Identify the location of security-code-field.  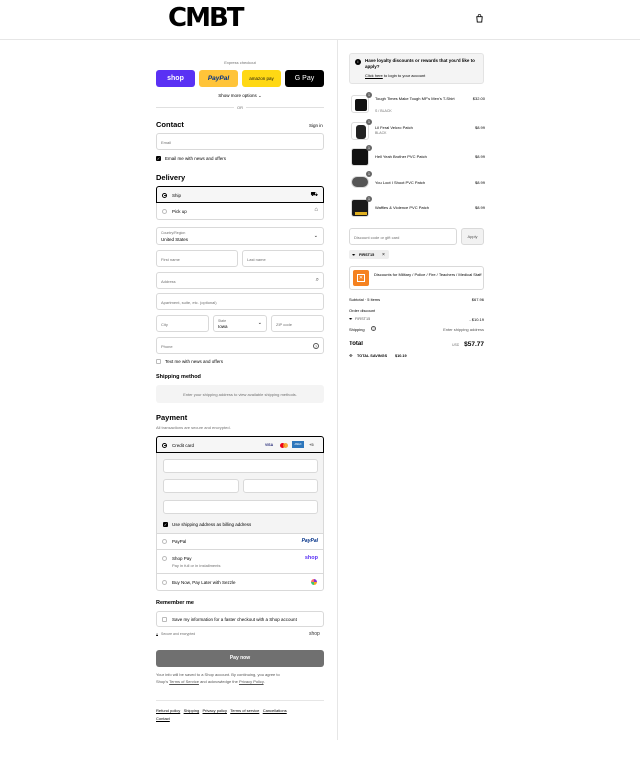
(280, 486).